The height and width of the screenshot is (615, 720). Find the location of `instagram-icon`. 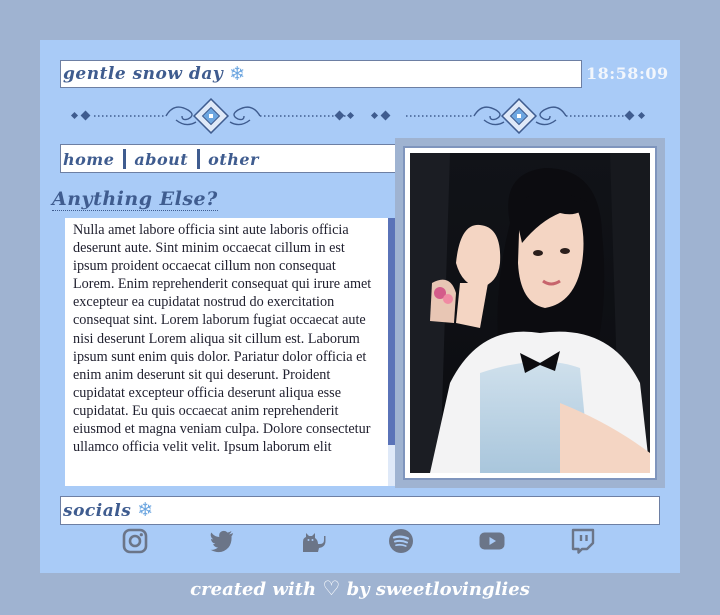

instagram-icon is located at coordinates (135, 541).